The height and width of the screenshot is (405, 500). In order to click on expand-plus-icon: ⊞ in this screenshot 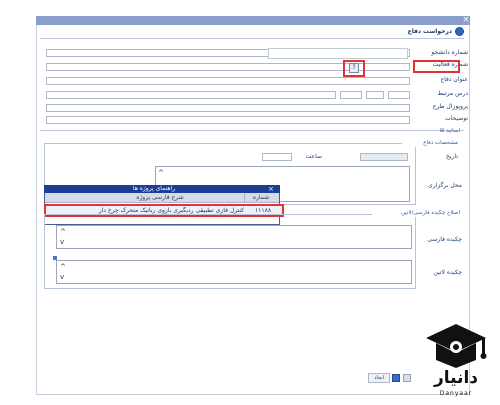, I will do `click(442, 131)`.